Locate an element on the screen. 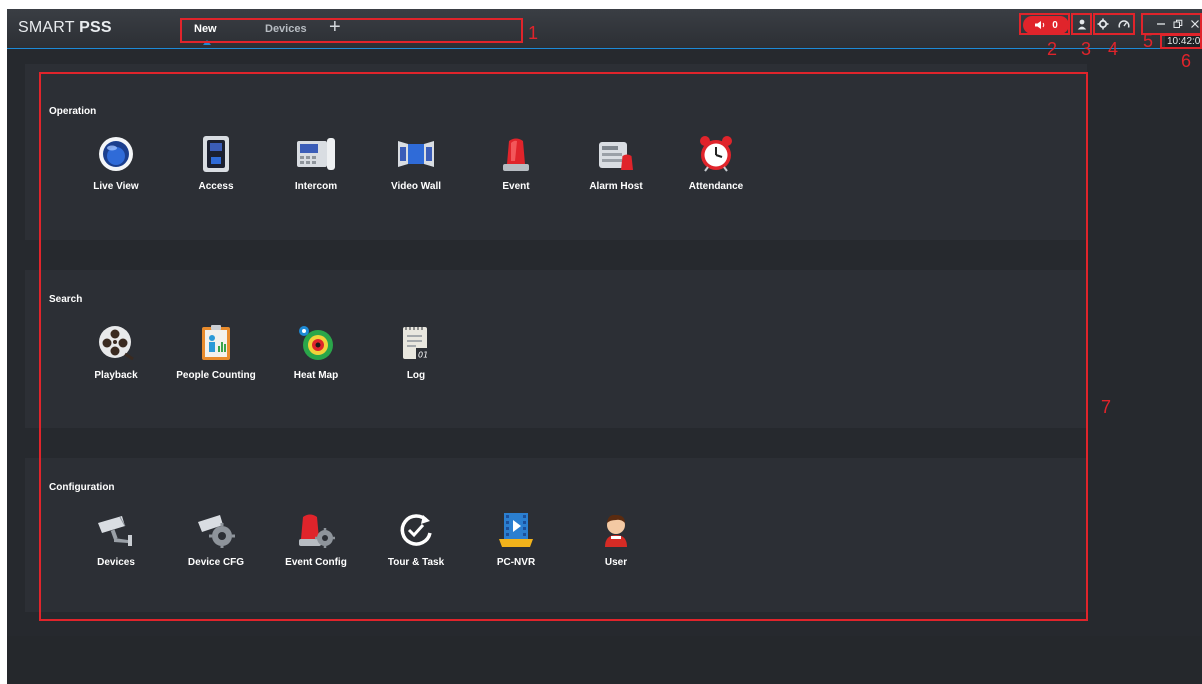  tile-event: Event is located at coordinates (516, 174).